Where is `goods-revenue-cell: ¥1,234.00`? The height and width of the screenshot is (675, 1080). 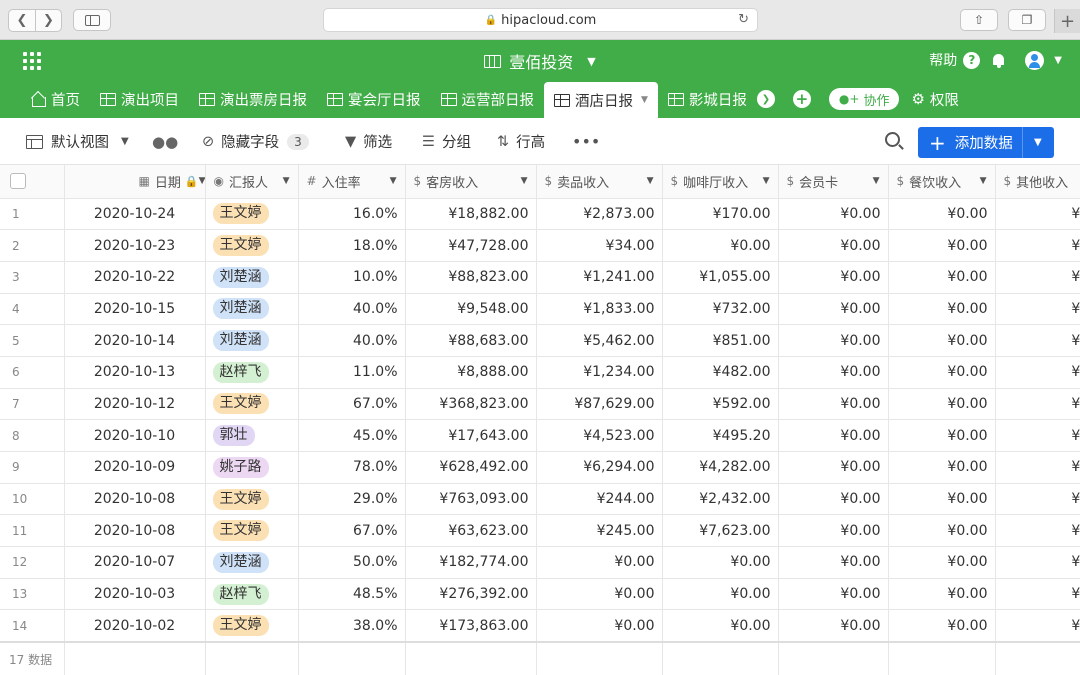 goods-revenue-cell: ¥1,234.00 is located at coordinates (599, 372).